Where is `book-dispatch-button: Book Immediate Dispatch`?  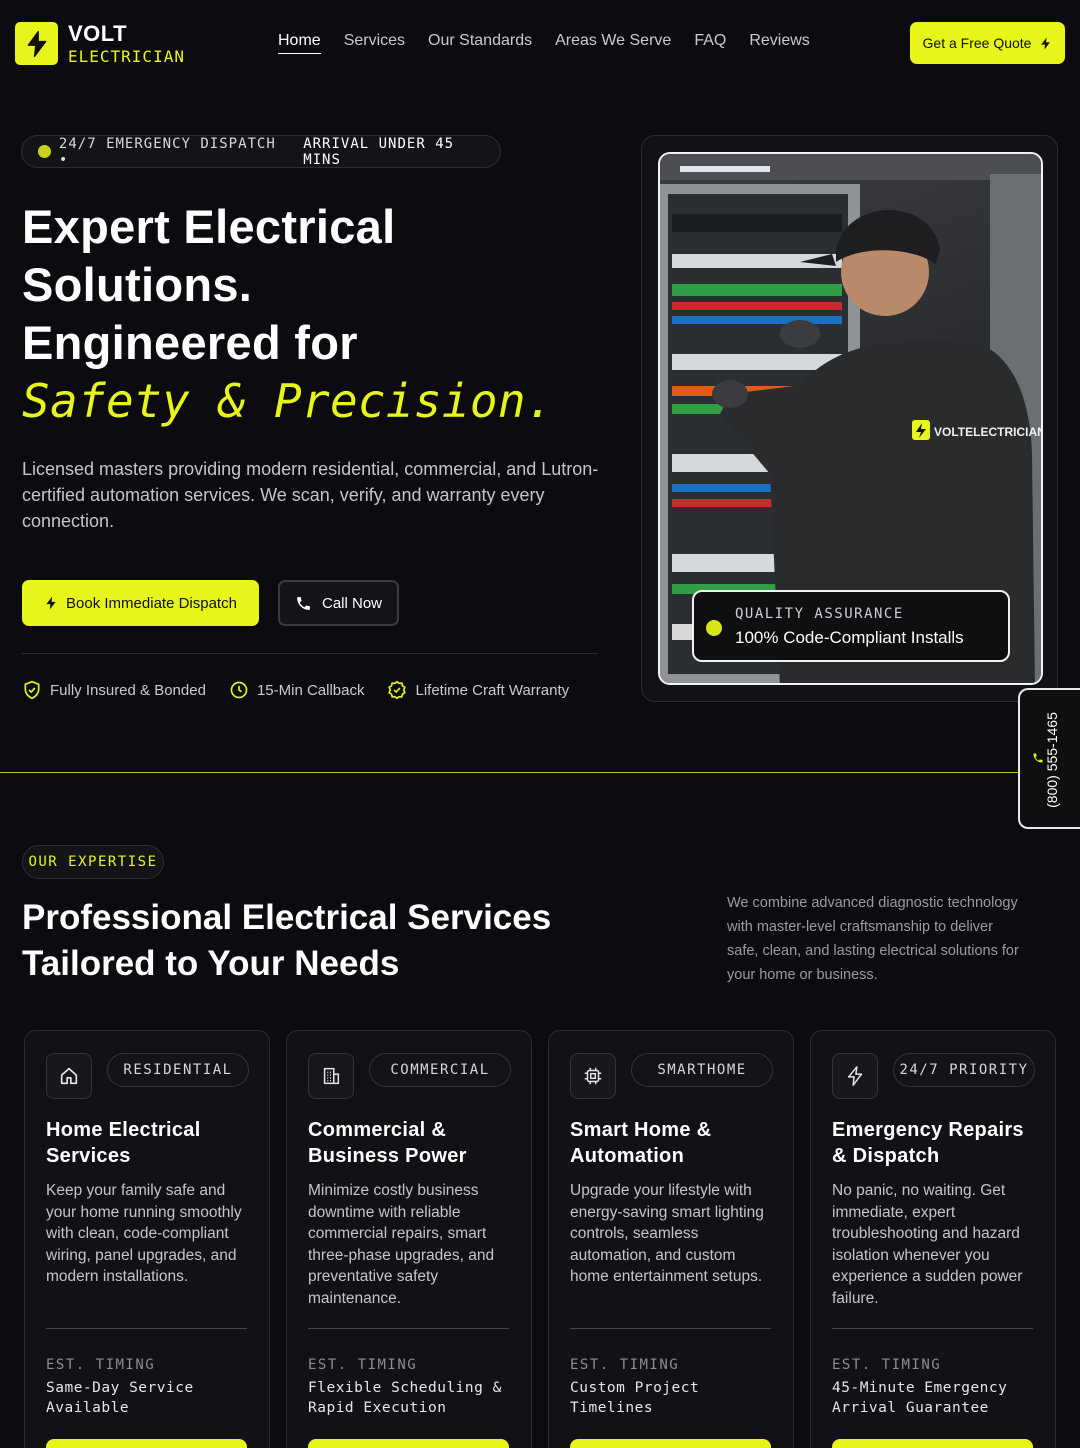 book-dispatch-button: Book Immediate Dispatch is located at coordinates (140, 603).